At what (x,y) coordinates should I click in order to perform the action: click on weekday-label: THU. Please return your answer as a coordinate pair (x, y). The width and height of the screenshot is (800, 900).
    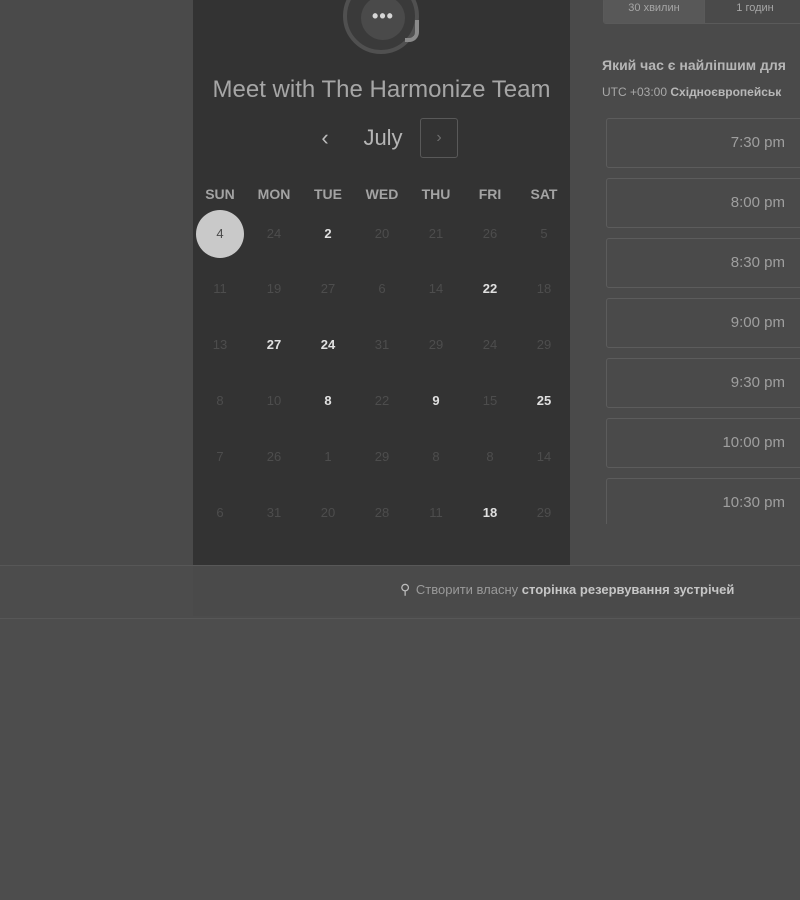
    Looking at the image, I should click on (436, 194).